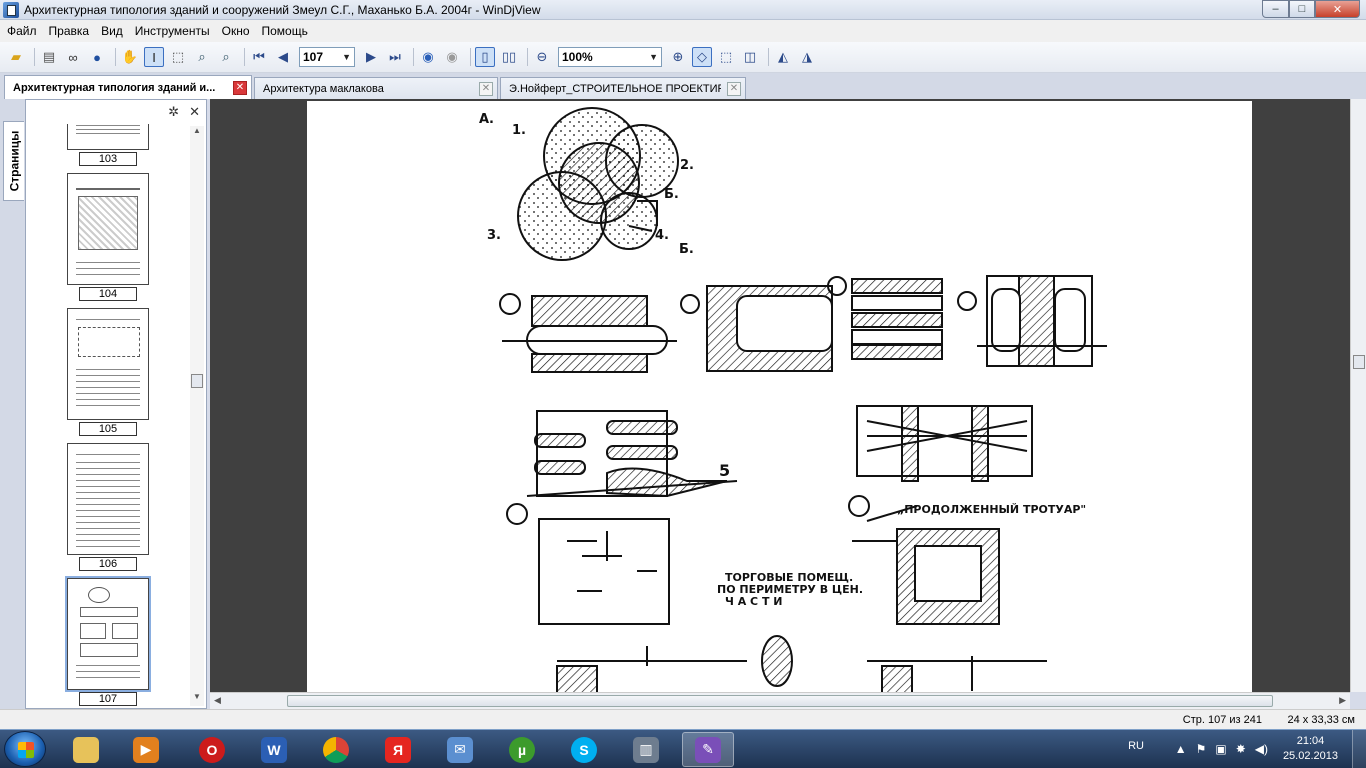 This screenshot has width=1366, height=768. I want to click on scroll-up-icon: ▲, so click(197, 133).